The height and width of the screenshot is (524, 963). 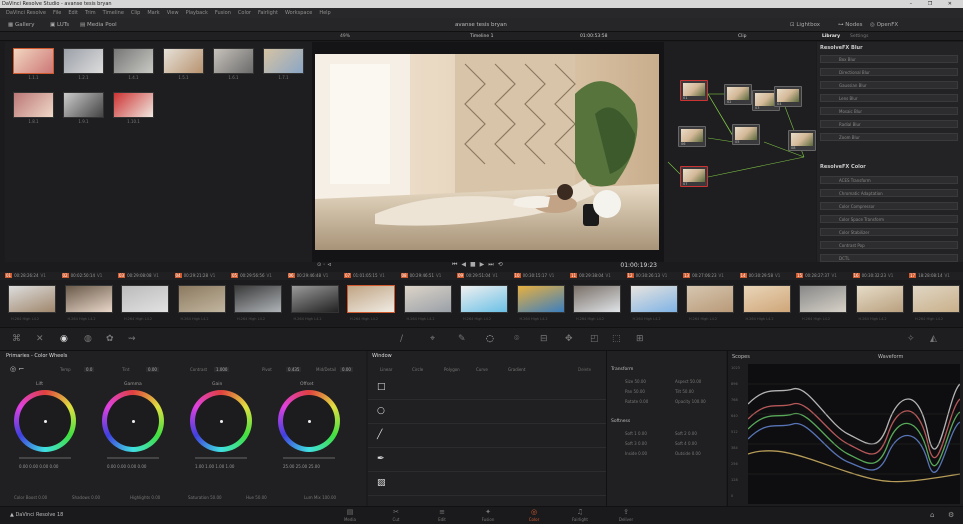 What do you see at coordinates (690, 401) in the screenshot?
I see `transform-field: Opacity 100.00` at bounding box center [690, 401].